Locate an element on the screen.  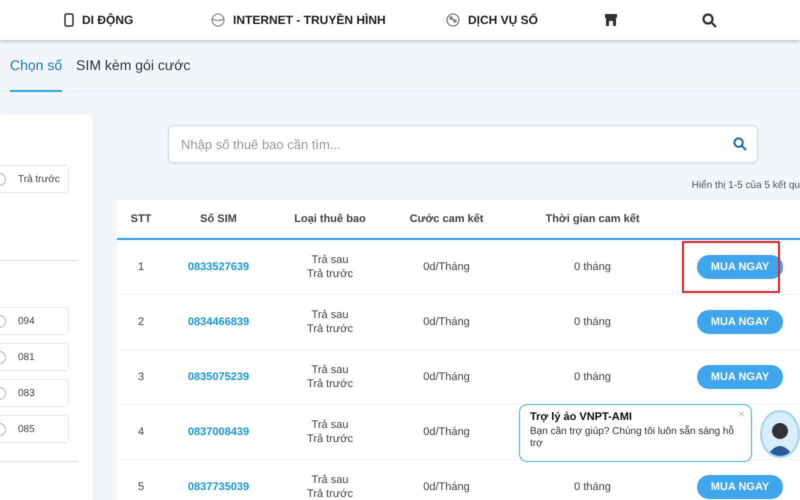
nav-label: DI ĐỘNG is located at coordinates (108, 20).